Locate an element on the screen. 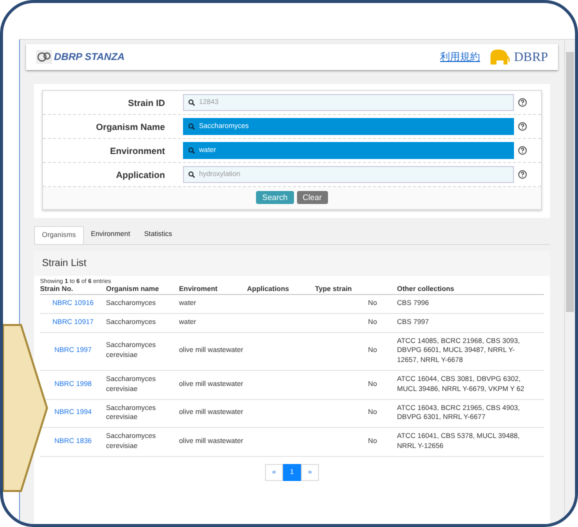 The height and width of the screenshot is (527, 578). form-button: Clear is located at coordinates (312, 197).